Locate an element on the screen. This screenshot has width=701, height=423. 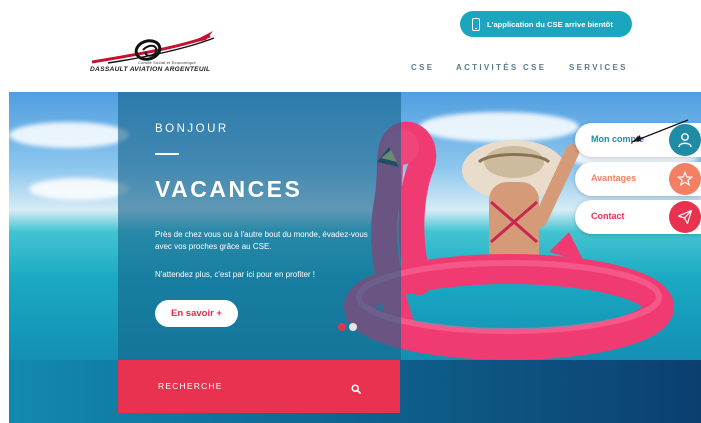
star-icon is located at coordinates (685, 179).